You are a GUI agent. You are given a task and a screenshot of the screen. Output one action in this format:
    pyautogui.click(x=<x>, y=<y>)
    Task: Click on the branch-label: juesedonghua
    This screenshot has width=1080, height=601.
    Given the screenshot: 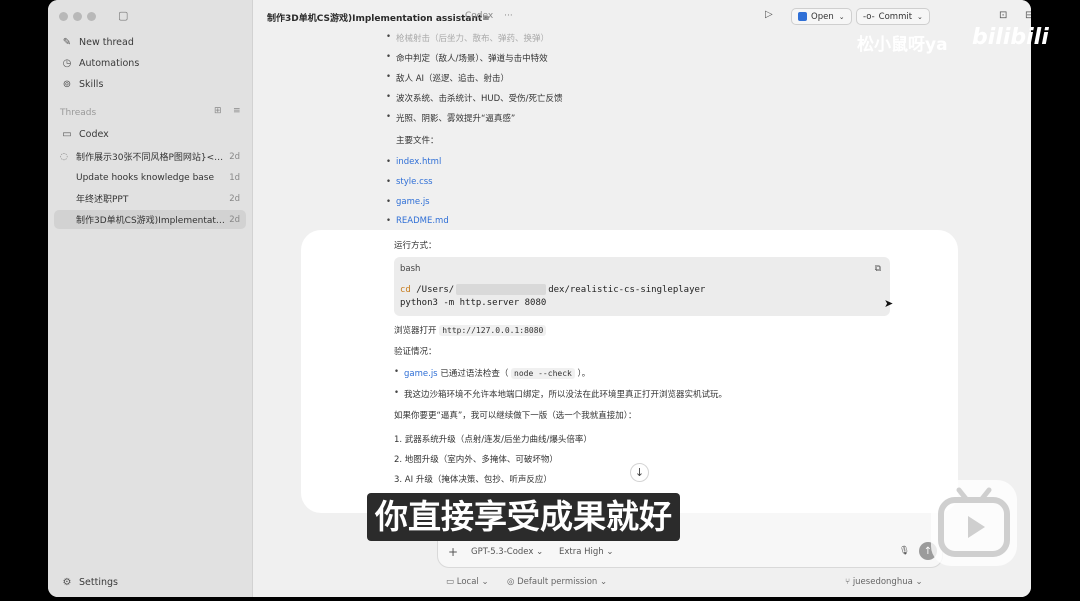 What is the action you would take?
    pyautogui.click(x=882, y=582)
    